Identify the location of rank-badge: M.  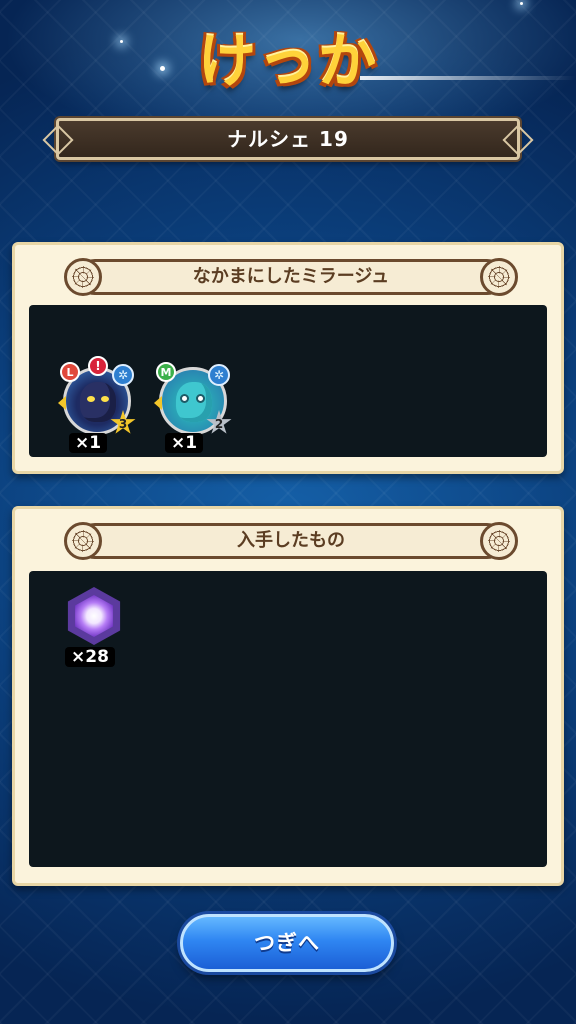
(166, 372).